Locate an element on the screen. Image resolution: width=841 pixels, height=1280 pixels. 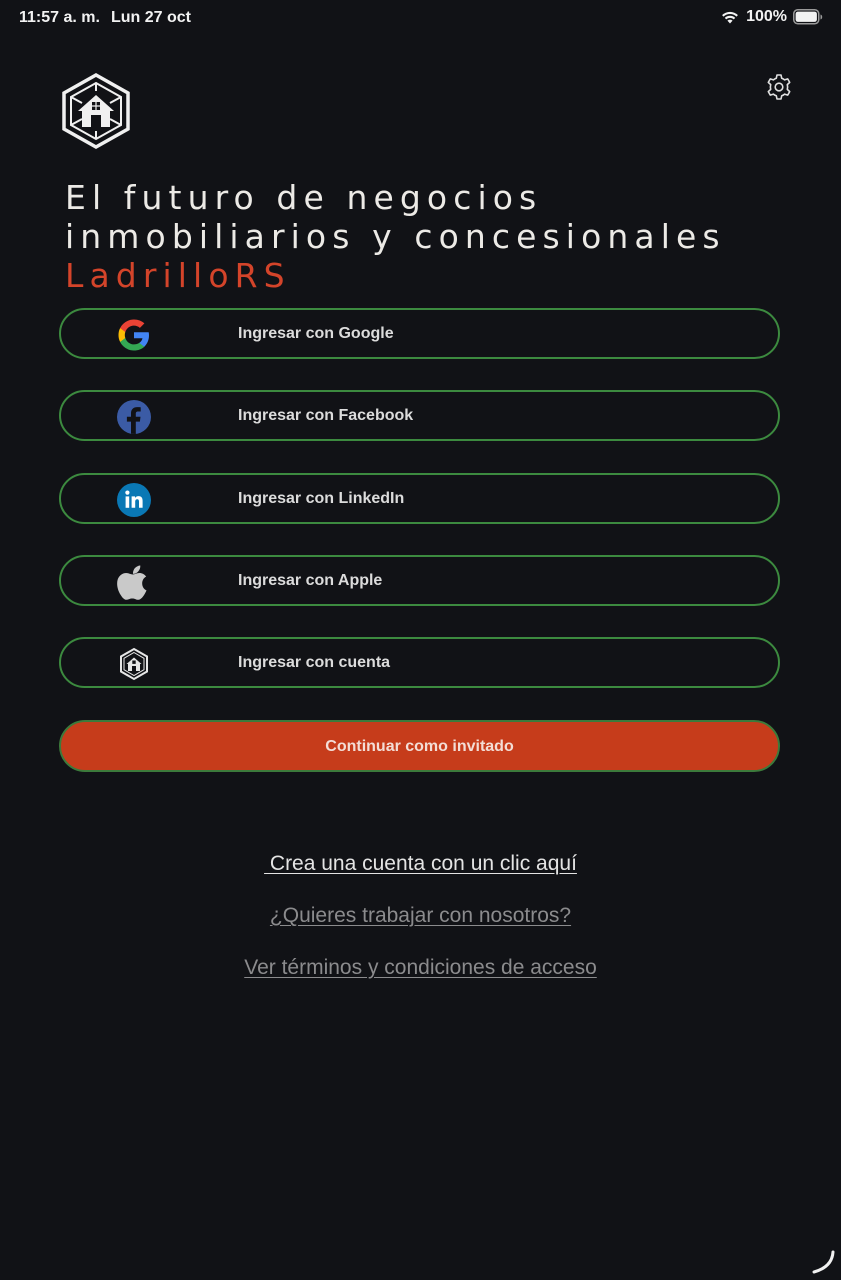
linkedin-icon is located at coordinates (134, 500).